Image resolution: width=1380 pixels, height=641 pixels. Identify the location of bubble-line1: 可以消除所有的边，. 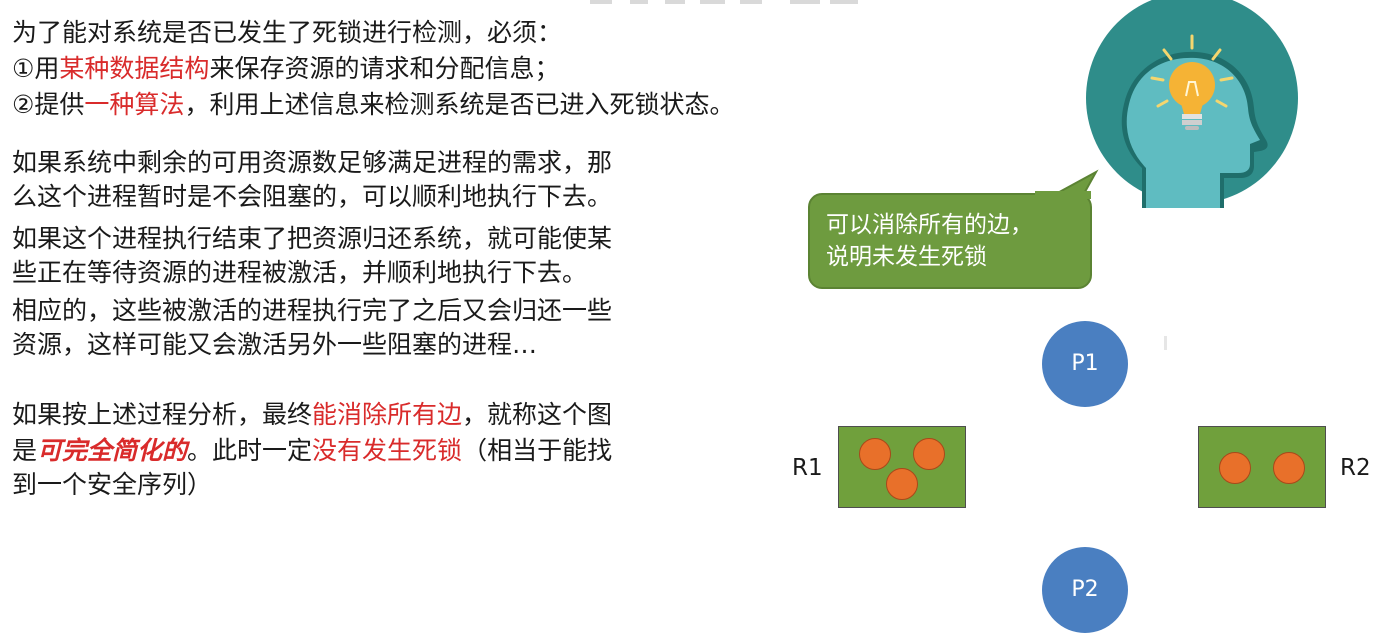
(929, 225).